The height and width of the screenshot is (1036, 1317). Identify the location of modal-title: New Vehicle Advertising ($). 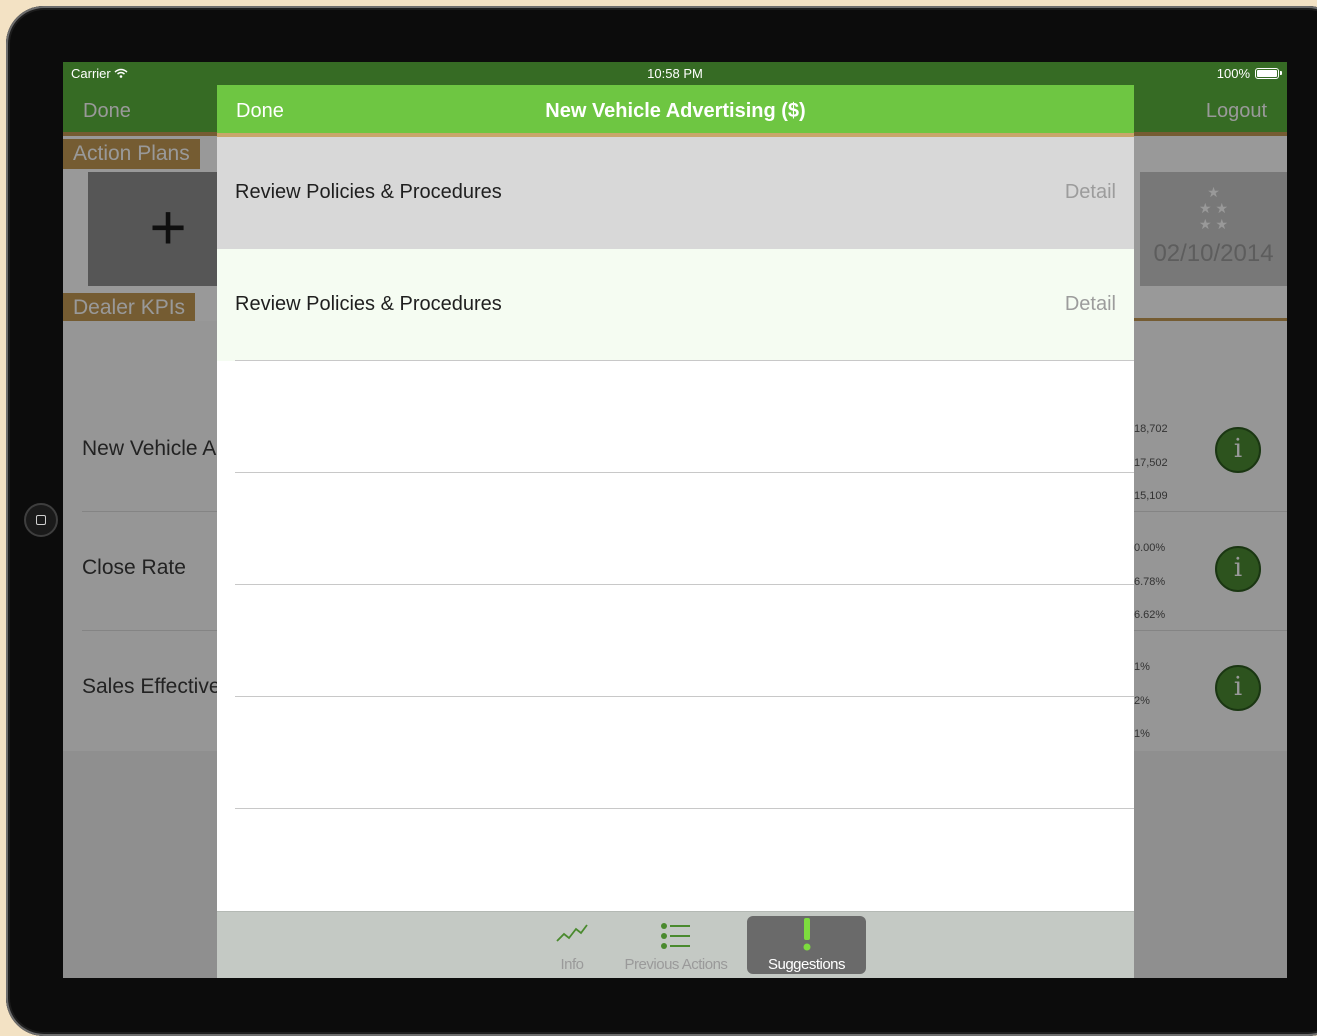
(675, 111).